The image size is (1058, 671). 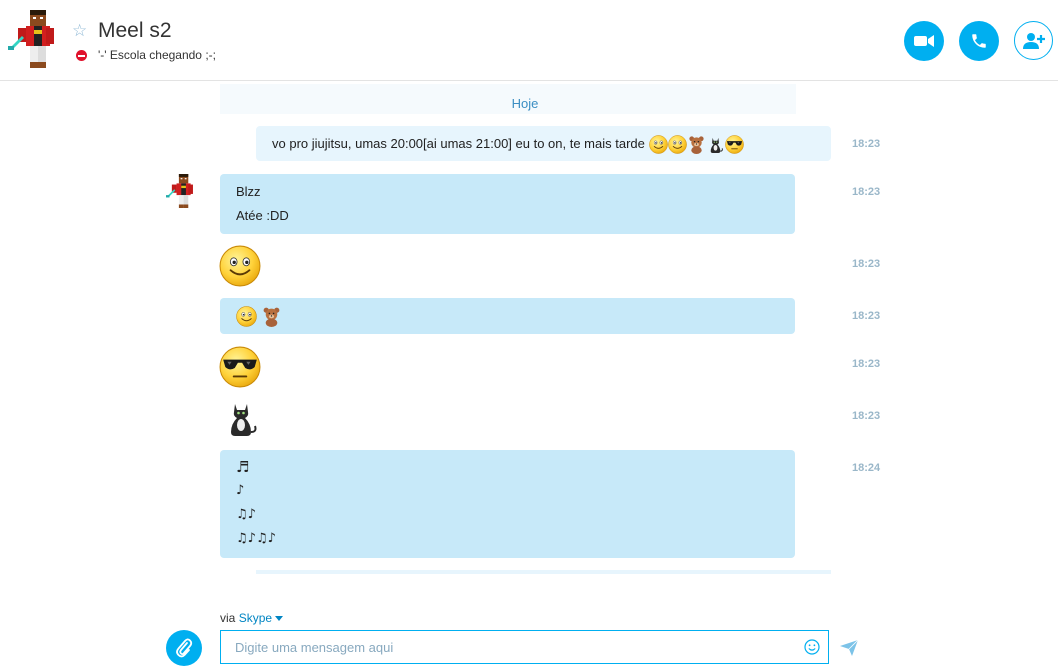 What do you see at coordinates (279, 619) in the screenshot?
I see `chevron-down-icon` at bounding box center [279, 619].